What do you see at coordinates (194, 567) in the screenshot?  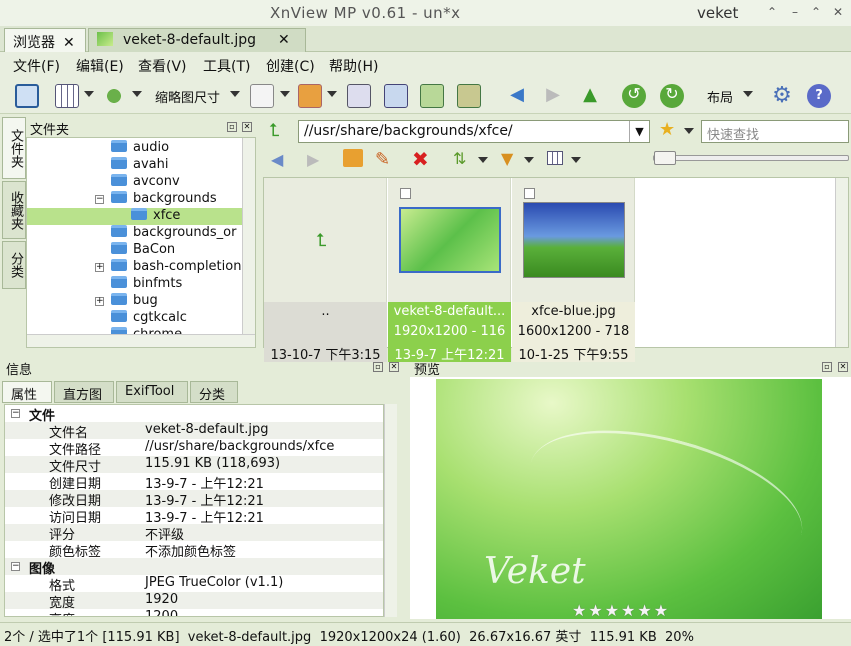 I see `group-image: − 图像` at bounding box center [194, 567].